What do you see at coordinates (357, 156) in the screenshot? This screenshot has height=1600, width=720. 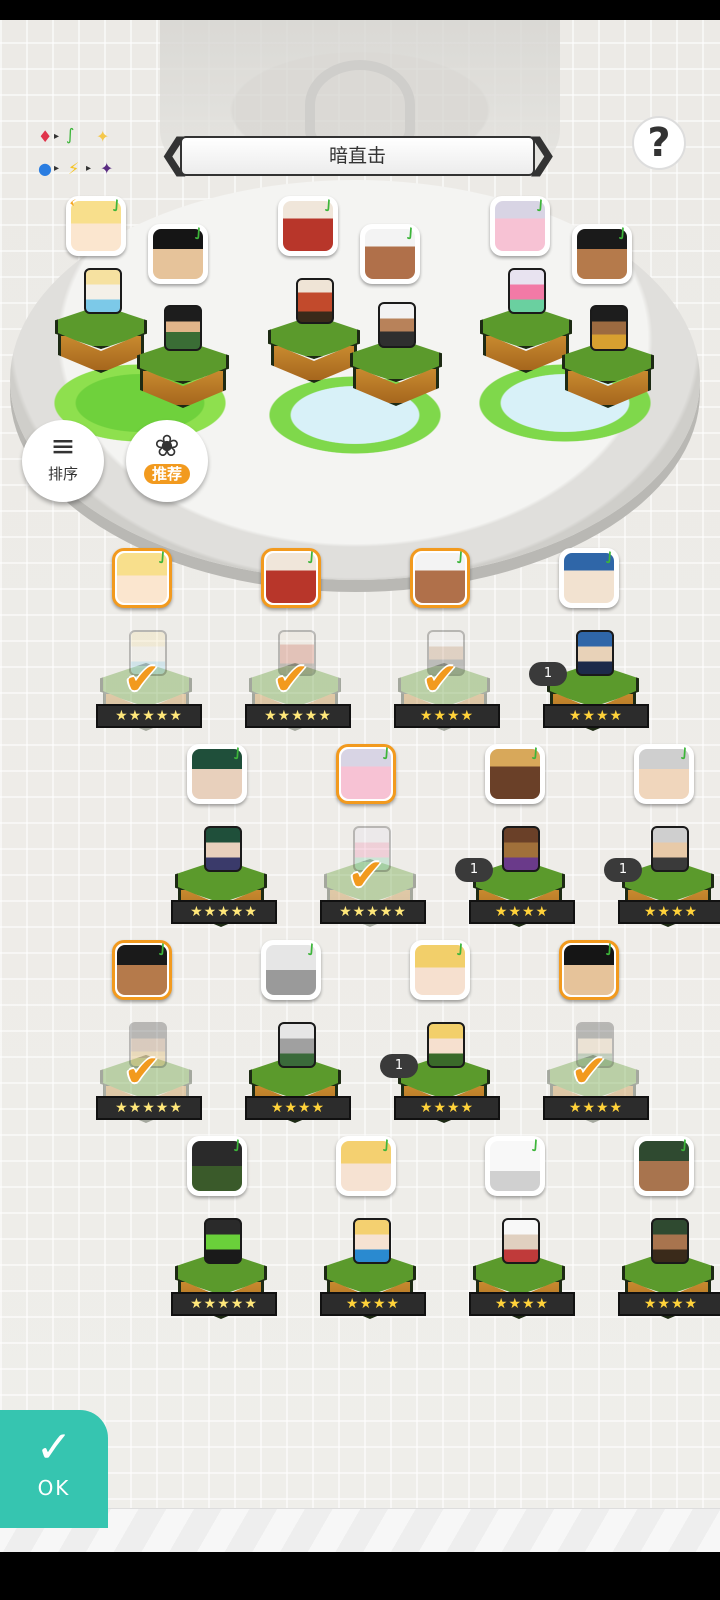 I see `formation-title: 暗直击` at bounding box center [357, 156].